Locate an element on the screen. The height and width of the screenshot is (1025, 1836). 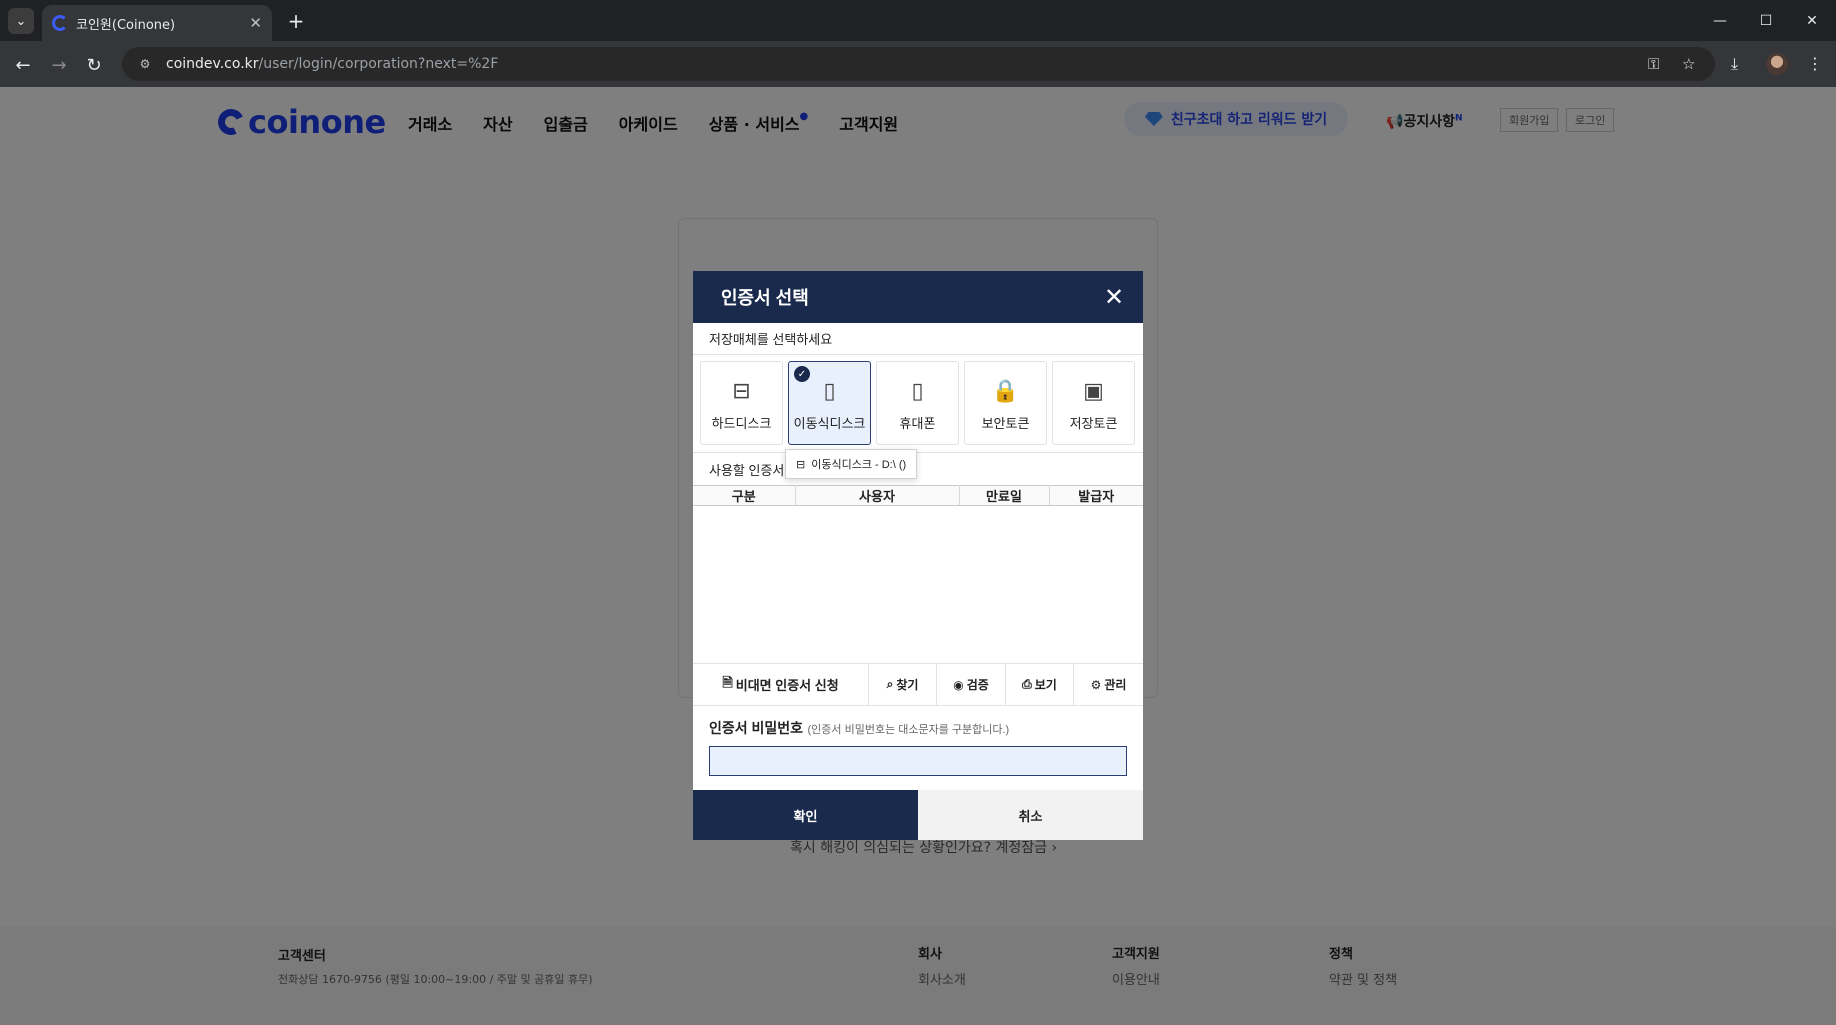
dialog-buttons: 확인 취소 is located at coordinates (918, 815).